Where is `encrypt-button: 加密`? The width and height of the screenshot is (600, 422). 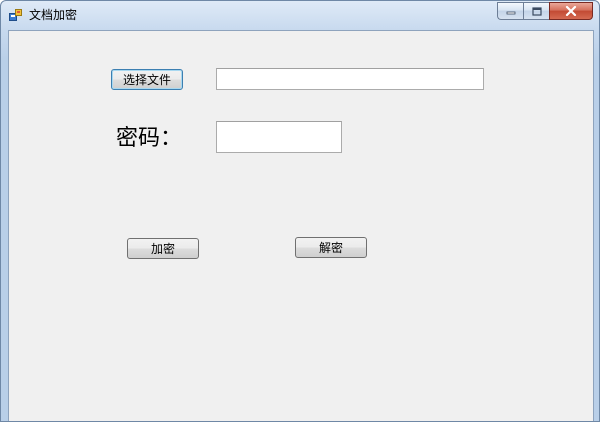 encrypt-button: 加密 is located at coordinates (163, 248).